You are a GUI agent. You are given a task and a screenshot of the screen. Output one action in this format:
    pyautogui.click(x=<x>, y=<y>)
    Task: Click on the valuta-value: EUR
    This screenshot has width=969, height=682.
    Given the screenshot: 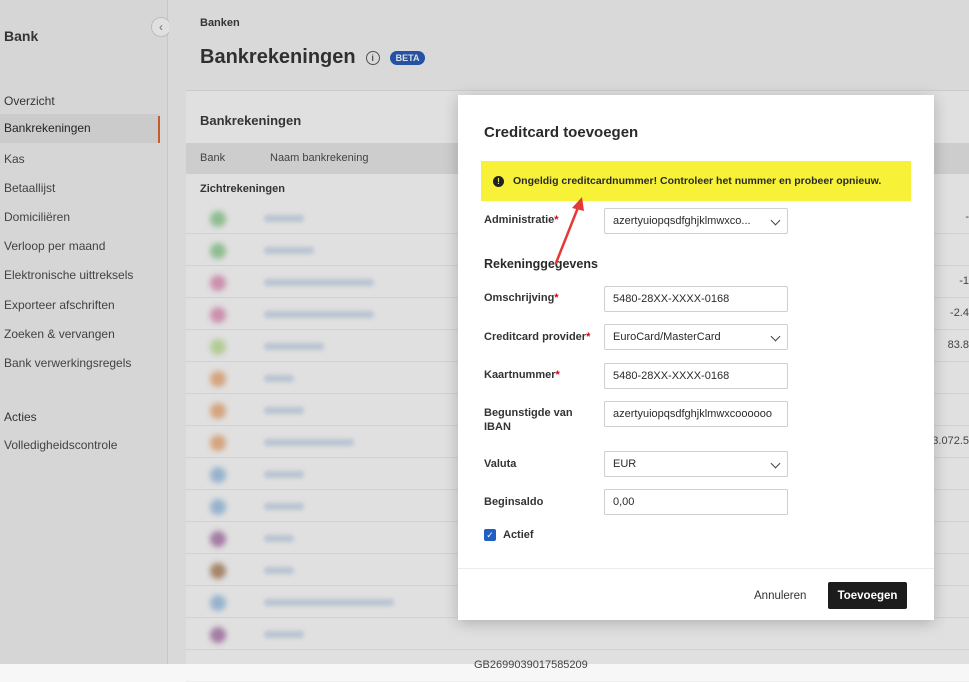 What is the action you would take?
    pyautogui.click(x=625, y=464)
    